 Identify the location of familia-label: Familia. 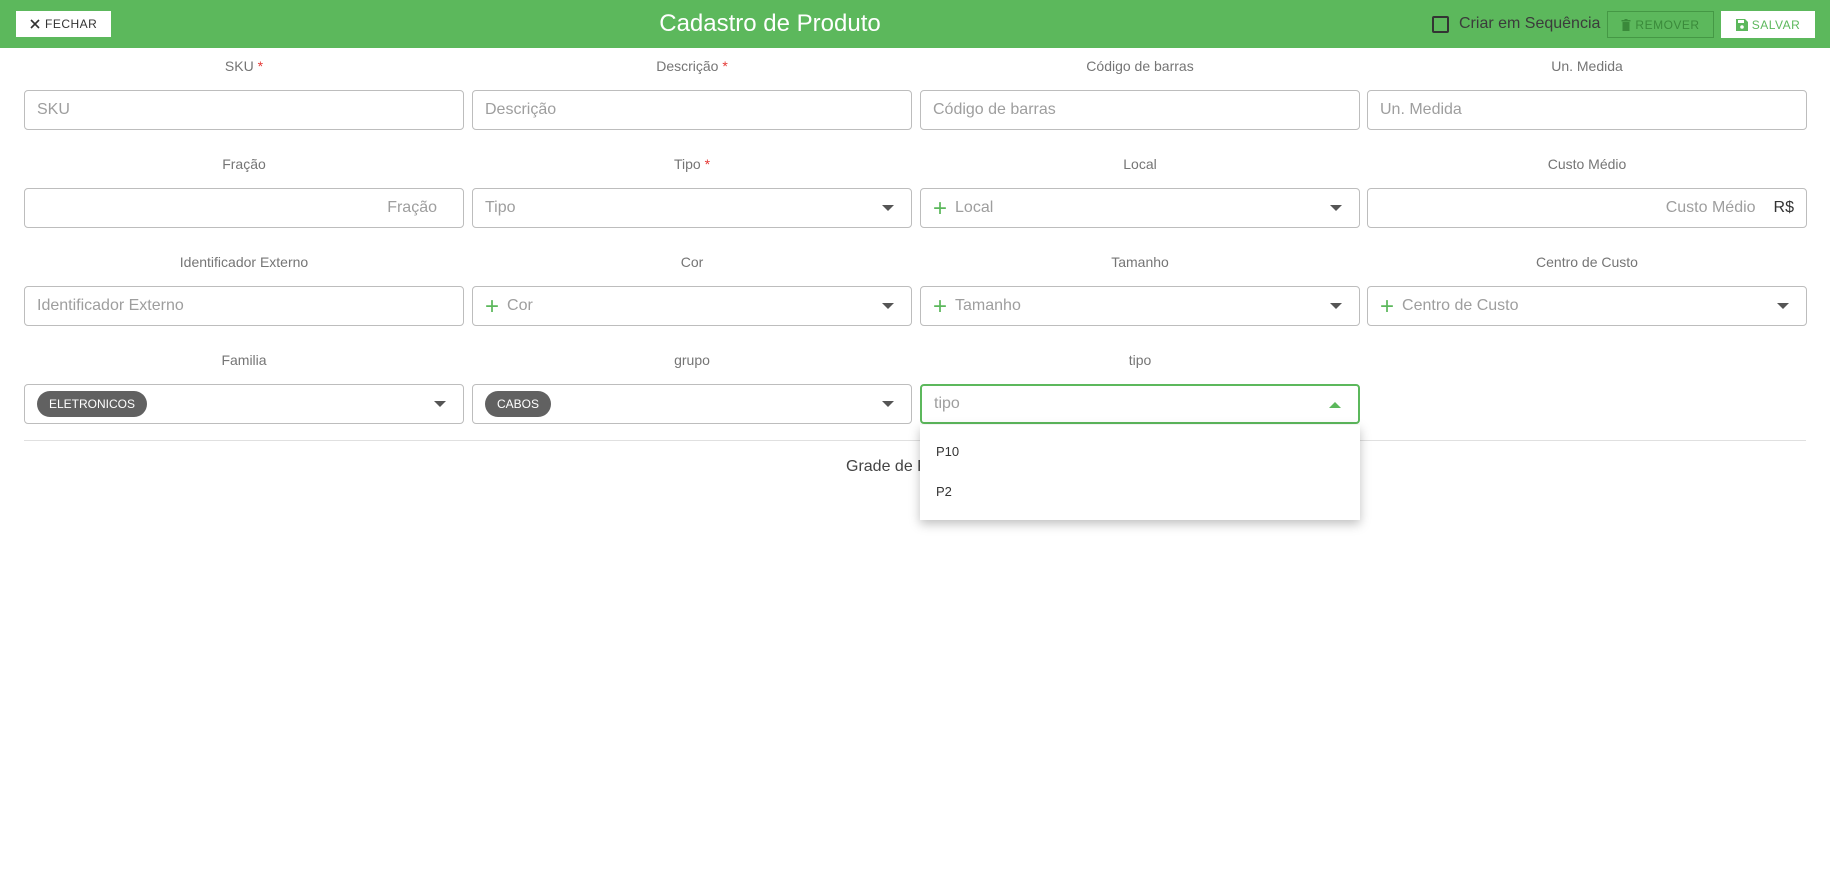
(244, 360).